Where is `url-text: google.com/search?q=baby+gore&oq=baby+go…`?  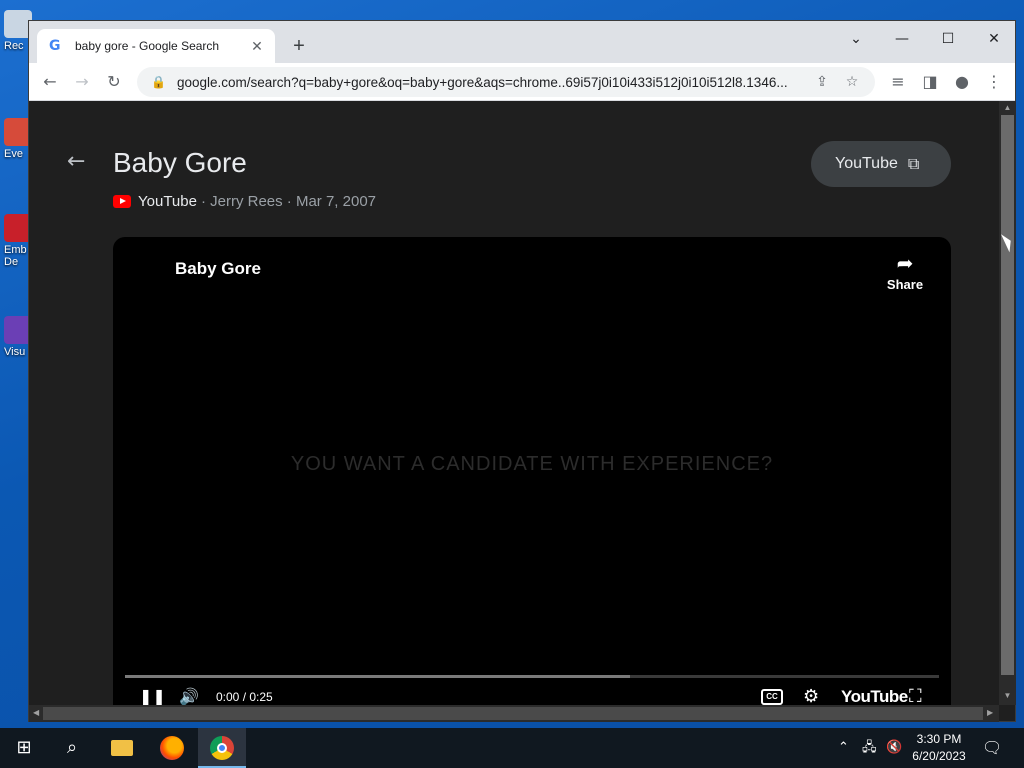
url-text: google.com/search?q=baby+gore&oq=baby+go… is located at coordinates (492, 82).